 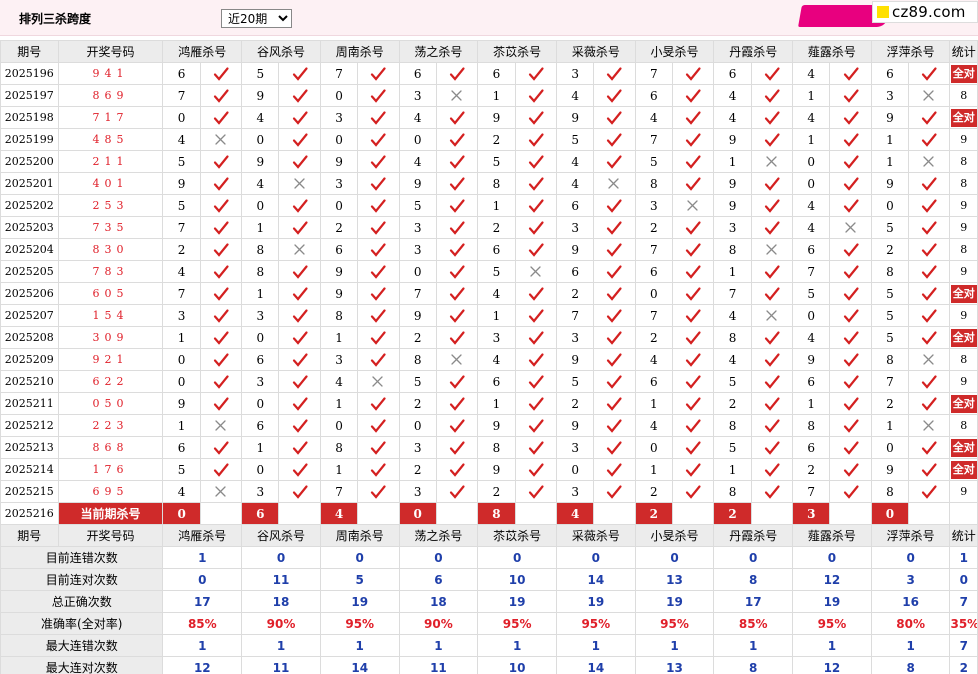 What do you see at coordinates (925, 12) in the screenshot?
I see `site-logo: cz89.com` at bounding box center [925, 12].